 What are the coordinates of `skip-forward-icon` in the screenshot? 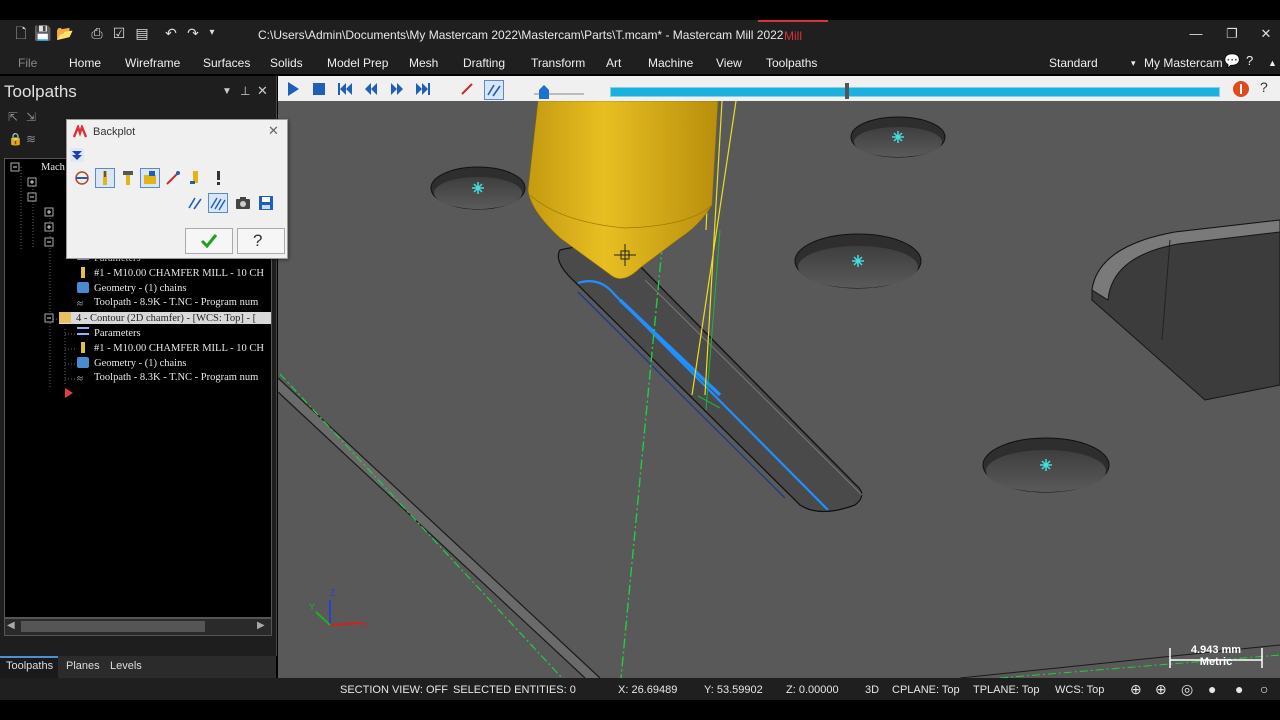 It's located at (423, 89).